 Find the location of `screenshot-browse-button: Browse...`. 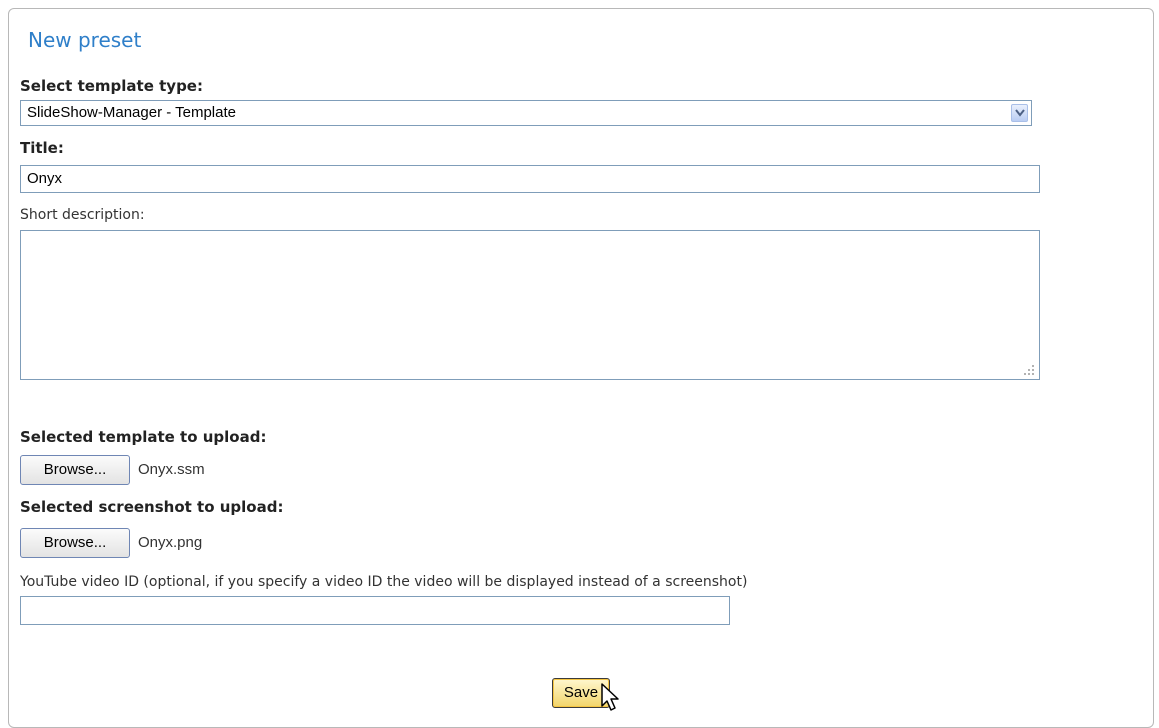

screenshot-browse-button: Browse... is located at coordinates (75, 543).